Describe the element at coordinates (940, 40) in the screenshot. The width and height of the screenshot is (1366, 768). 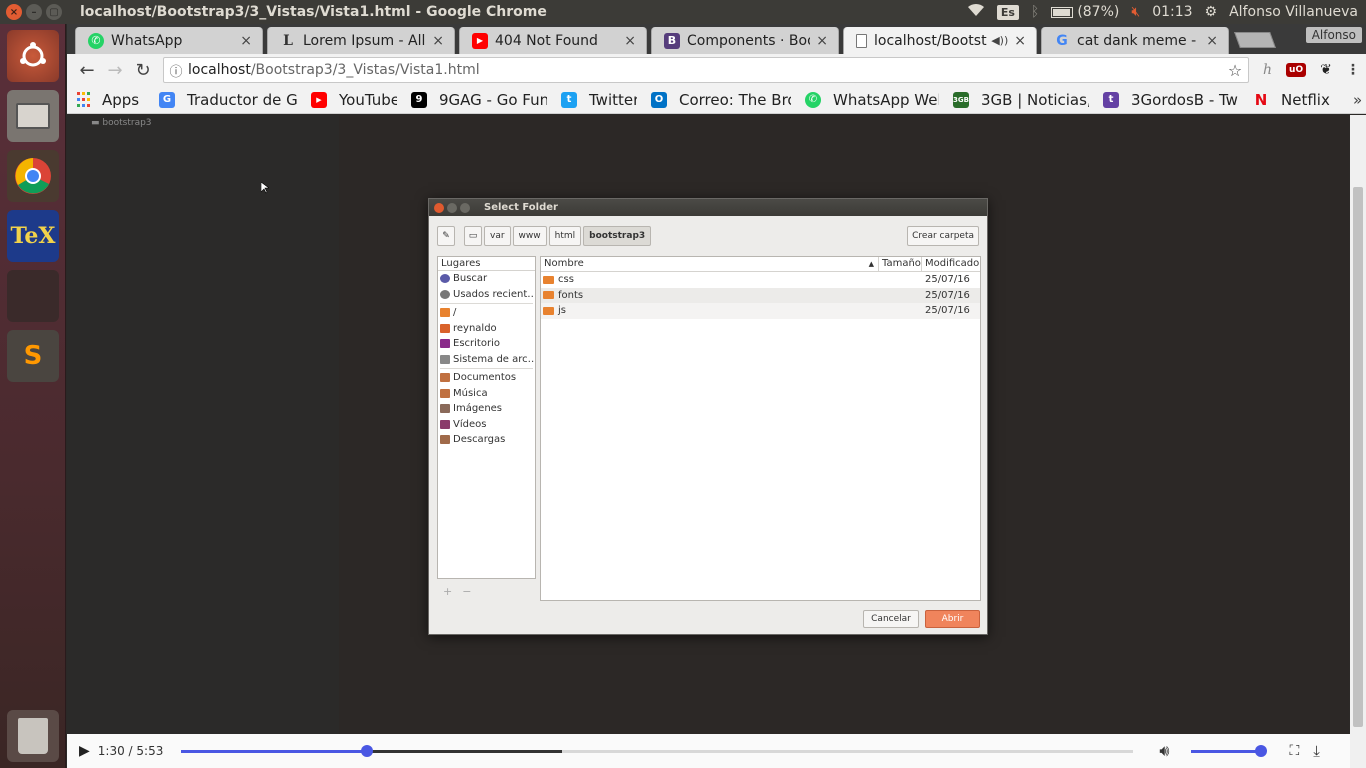
I see `tab-localhost: localhost/Bootst ◀)) ×` at that location.